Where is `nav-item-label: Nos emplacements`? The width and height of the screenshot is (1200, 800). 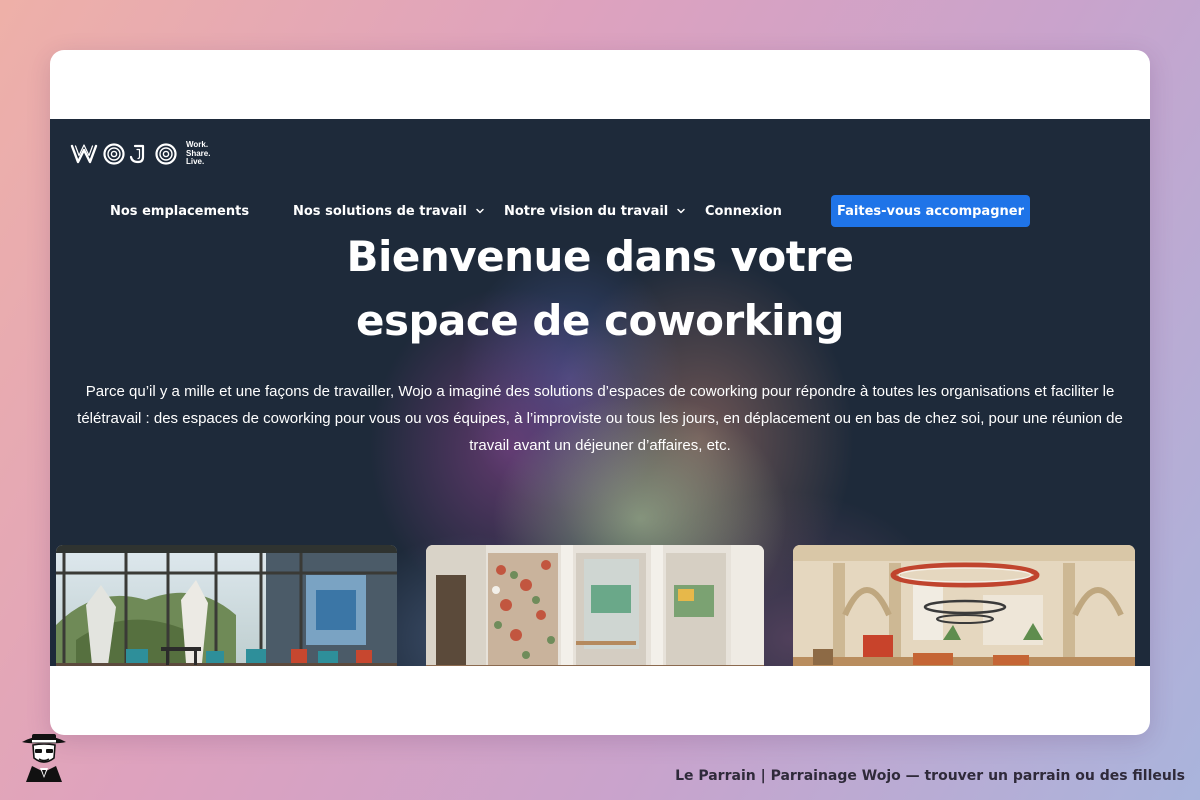
nav-item-label: Nos emplacements is located at coordinates (180, 211).